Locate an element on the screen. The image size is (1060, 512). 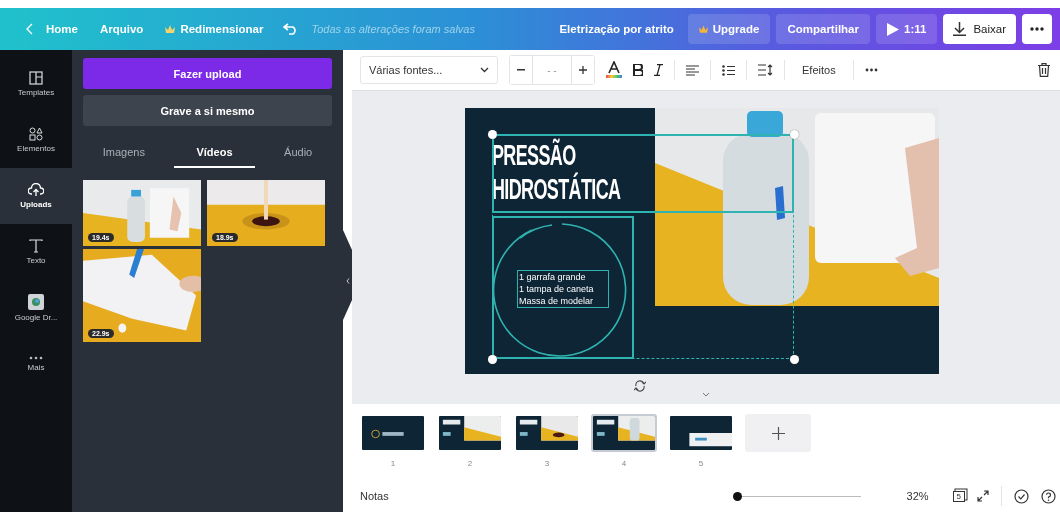
download-icon is located at coordinates (960, 29).